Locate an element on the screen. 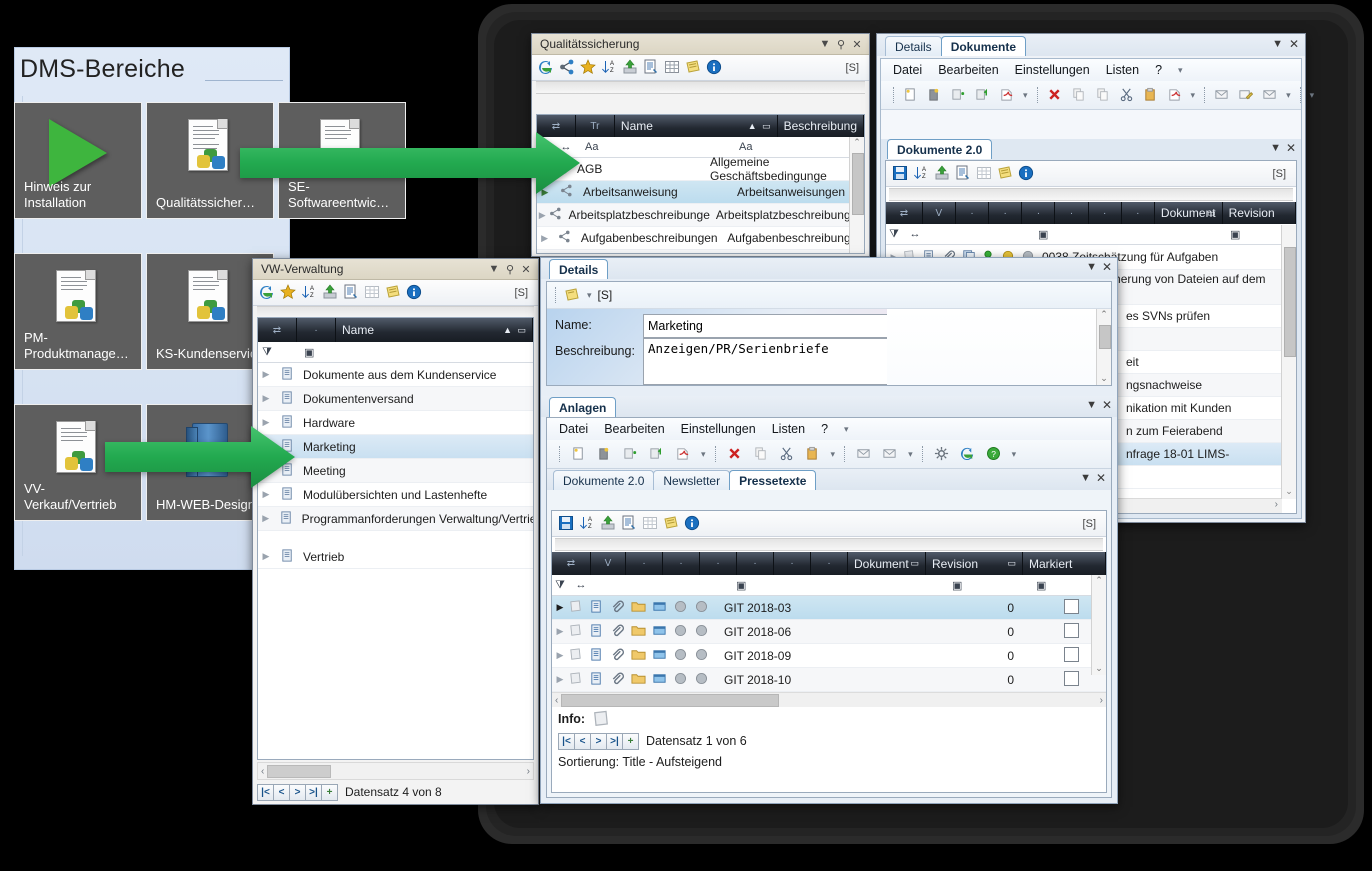 This screenshot has width=1372, height=871. refresh-icon is located at coordinates (968, 454).